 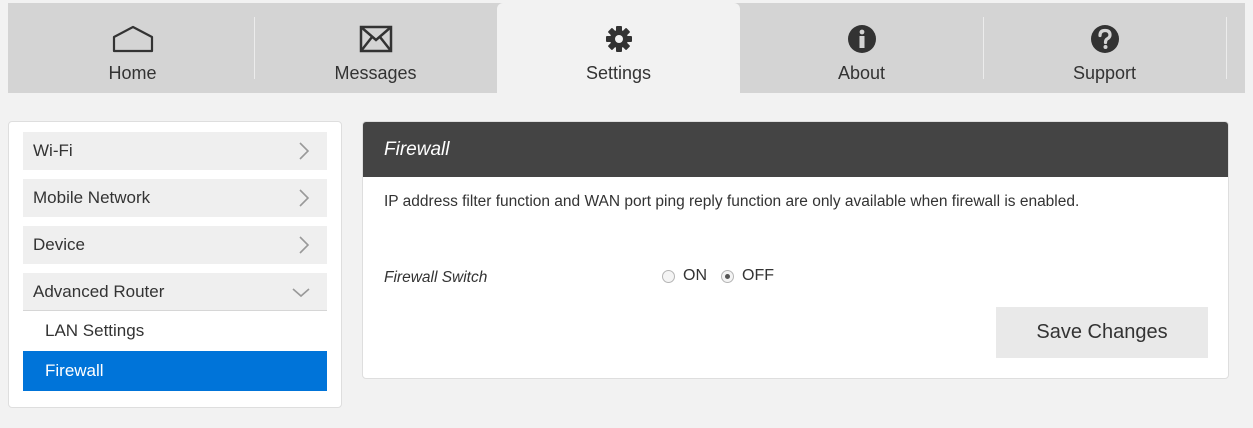 I want to click on gear-icon, so click(x=619, y=39).